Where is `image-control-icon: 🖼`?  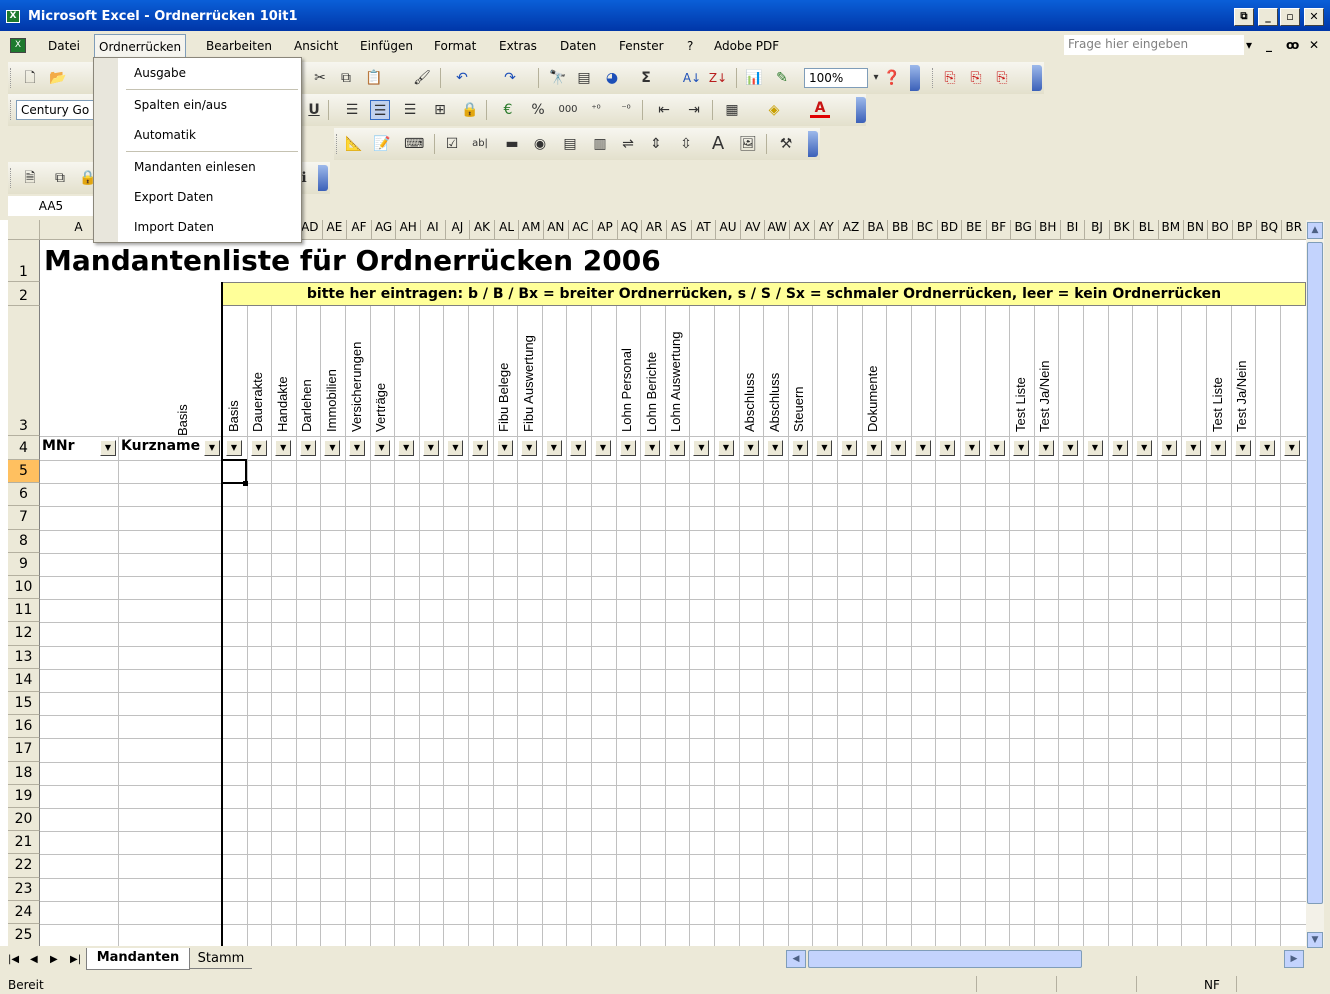 image-control-icon: 🖼 is located at coordinates (748, 144).